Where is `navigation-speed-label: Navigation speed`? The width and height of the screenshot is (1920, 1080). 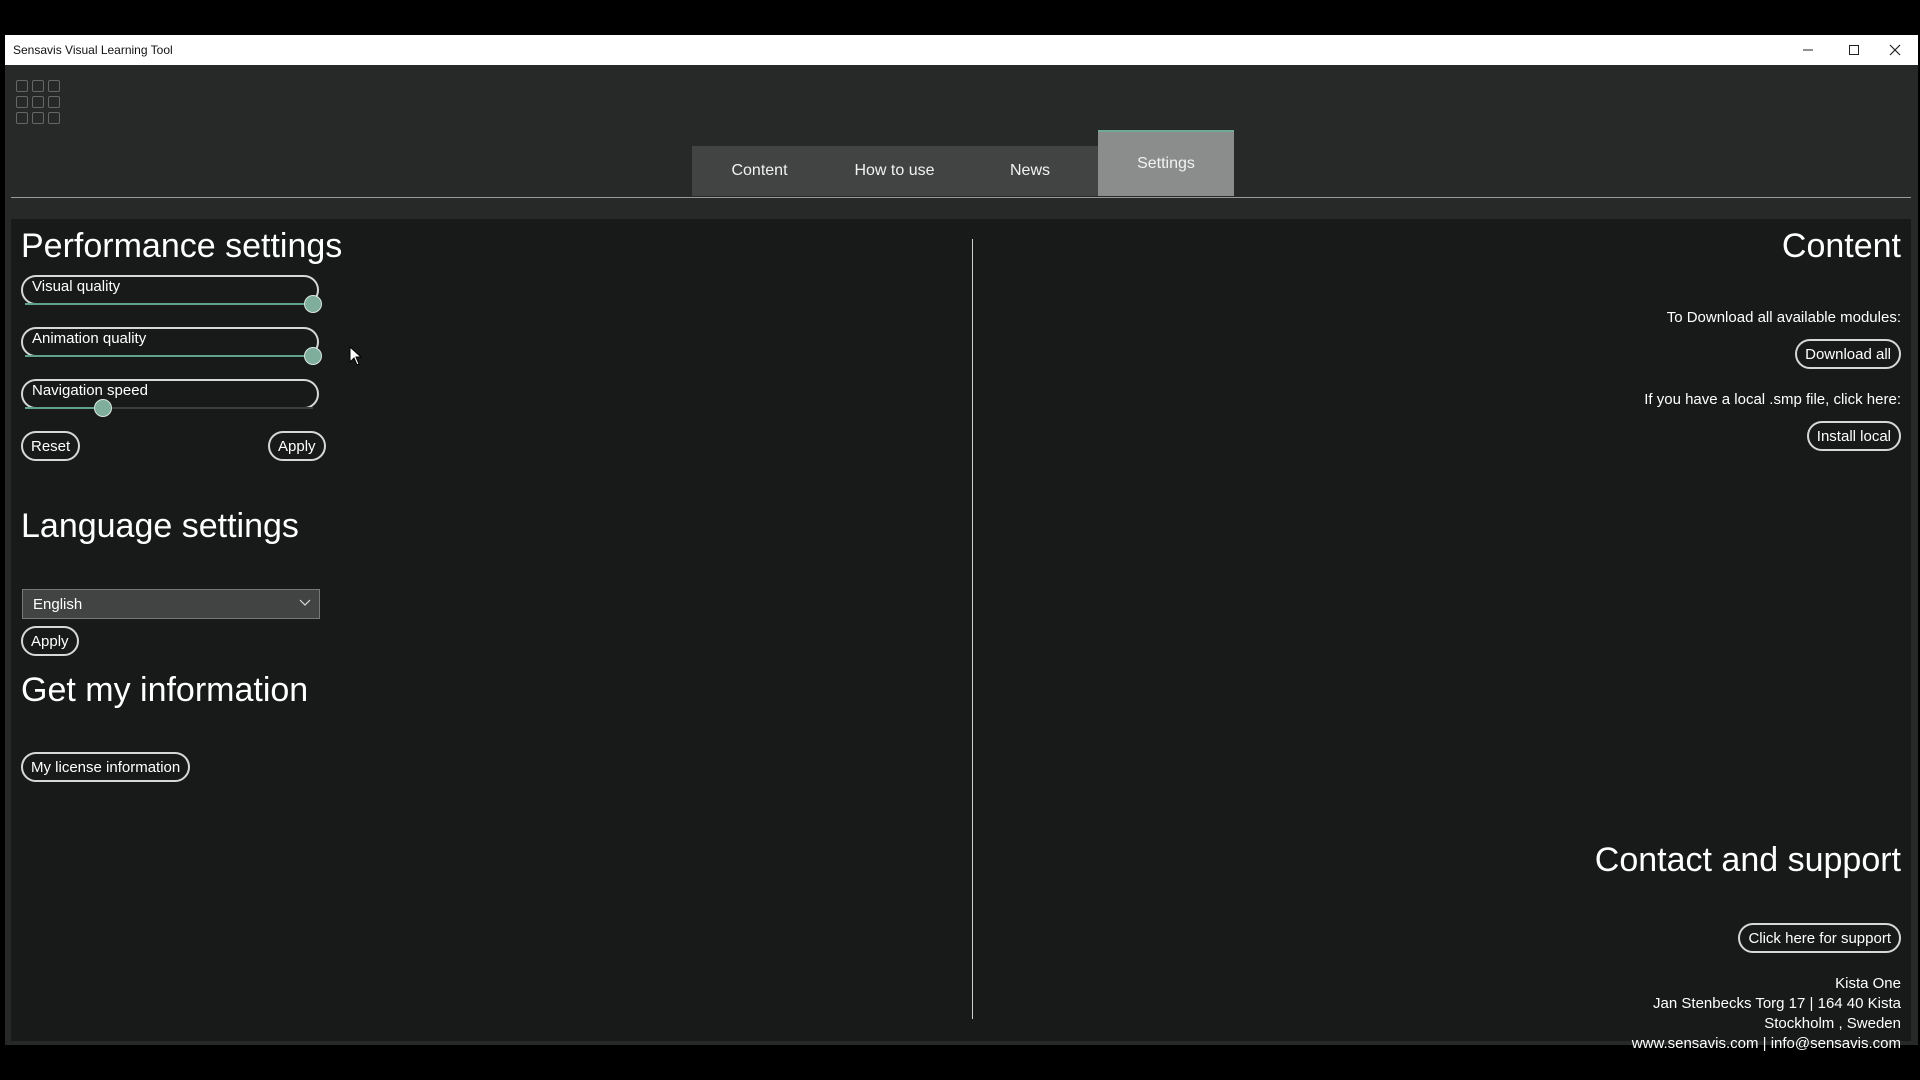 navigation-speed-label: Navigation speed is located at coordinates (90, 390).